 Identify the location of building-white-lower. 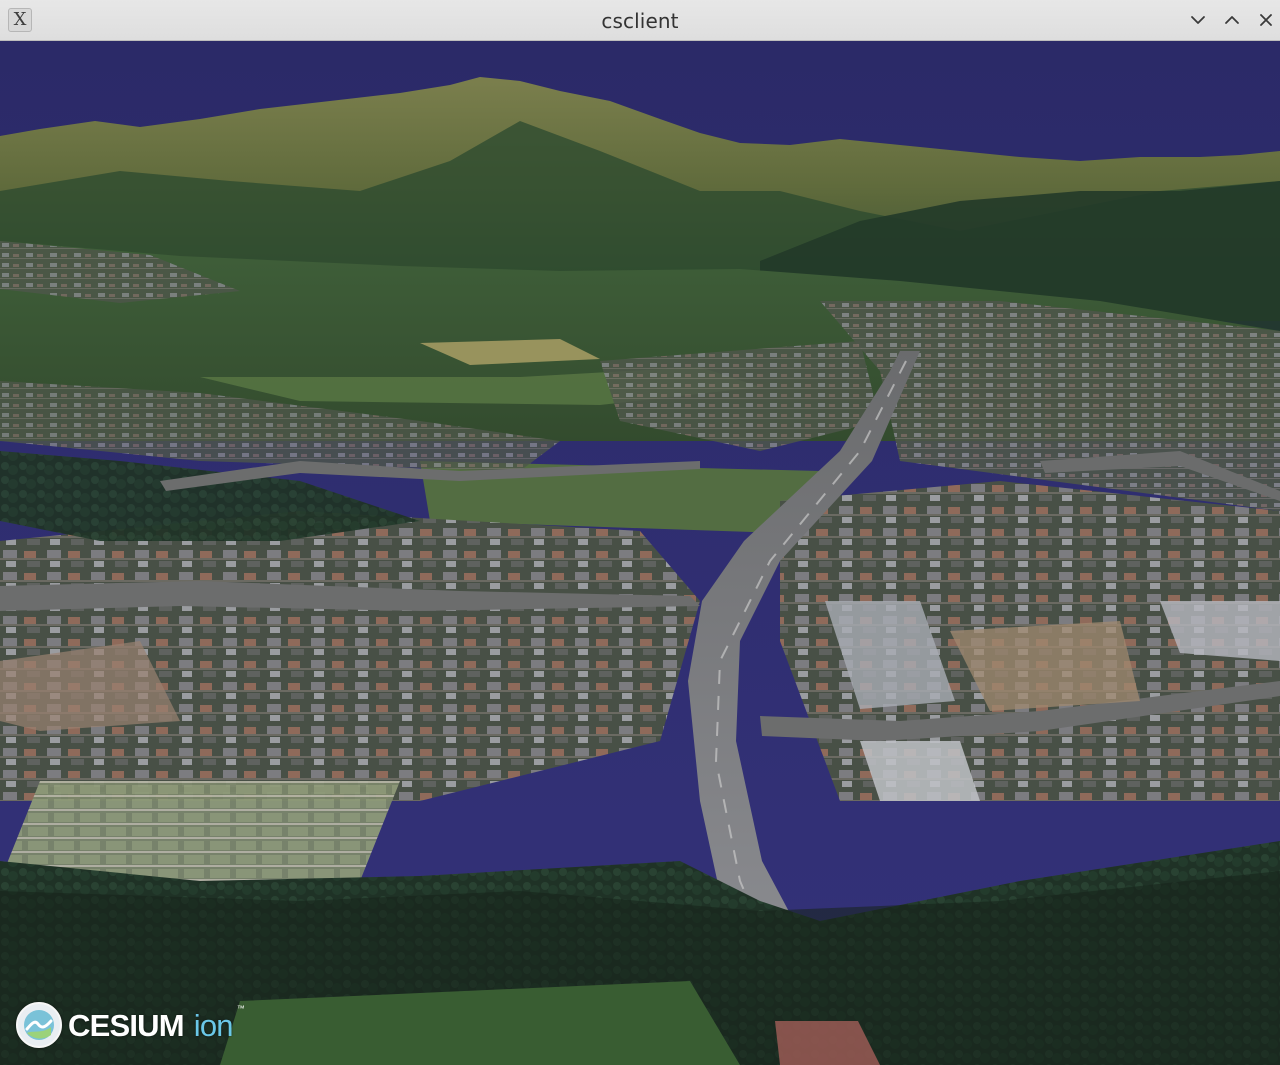
(920, 771).